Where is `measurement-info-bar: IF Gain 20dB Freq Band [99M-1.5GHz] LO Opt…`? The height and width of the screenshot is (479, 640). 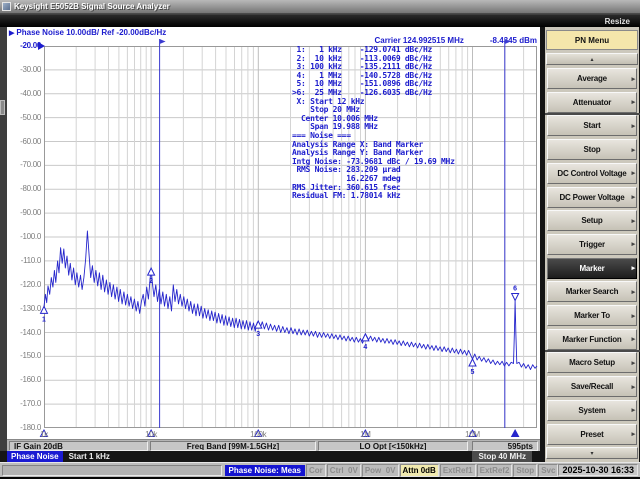 measurement-info-bar: IF Gain 20dB Freq Band [99M-1.5GHz] LO Opt… is located at coordinates (273, 445).